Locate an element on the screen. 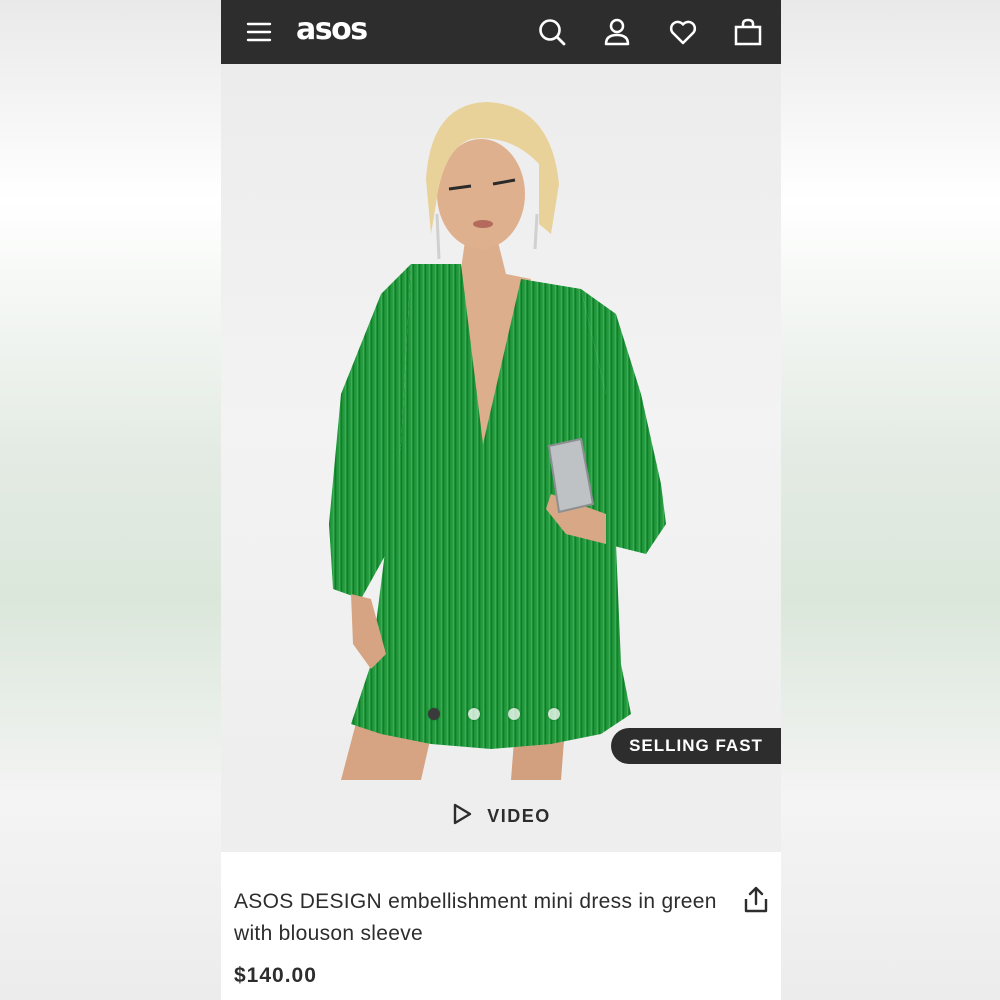 The width and height of the screenshot is (1000, 1000). top-nav-bar: asos is located at coordinates (501, 32).